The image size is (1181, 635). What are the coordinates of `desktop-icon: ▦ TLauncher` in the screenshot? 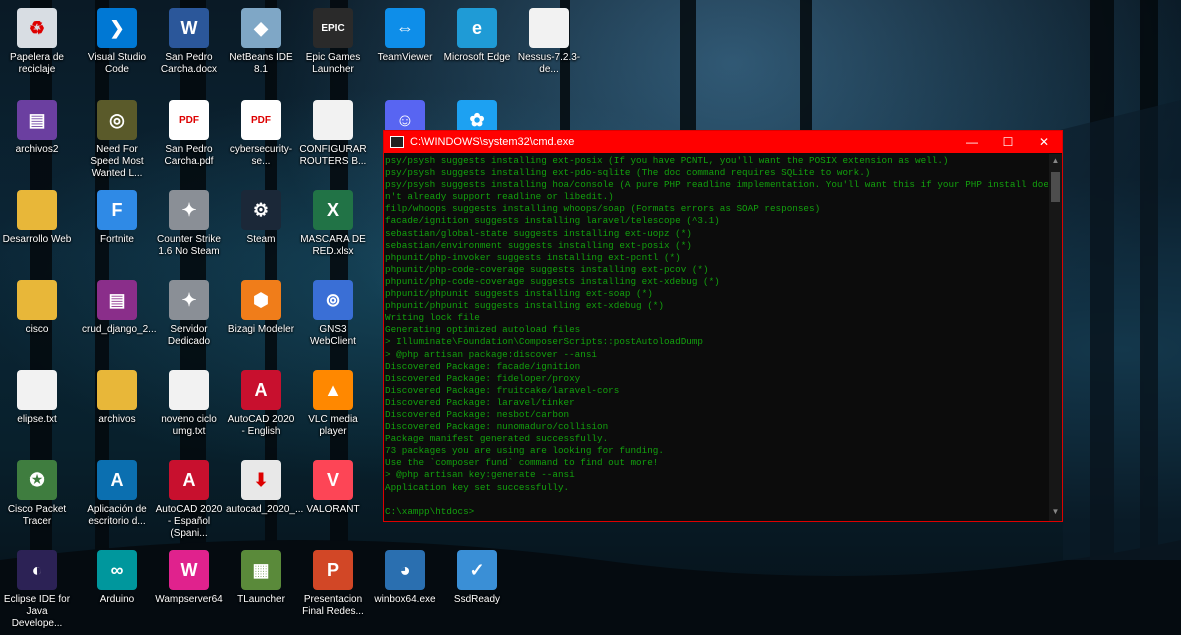 It's located at (261, 578).